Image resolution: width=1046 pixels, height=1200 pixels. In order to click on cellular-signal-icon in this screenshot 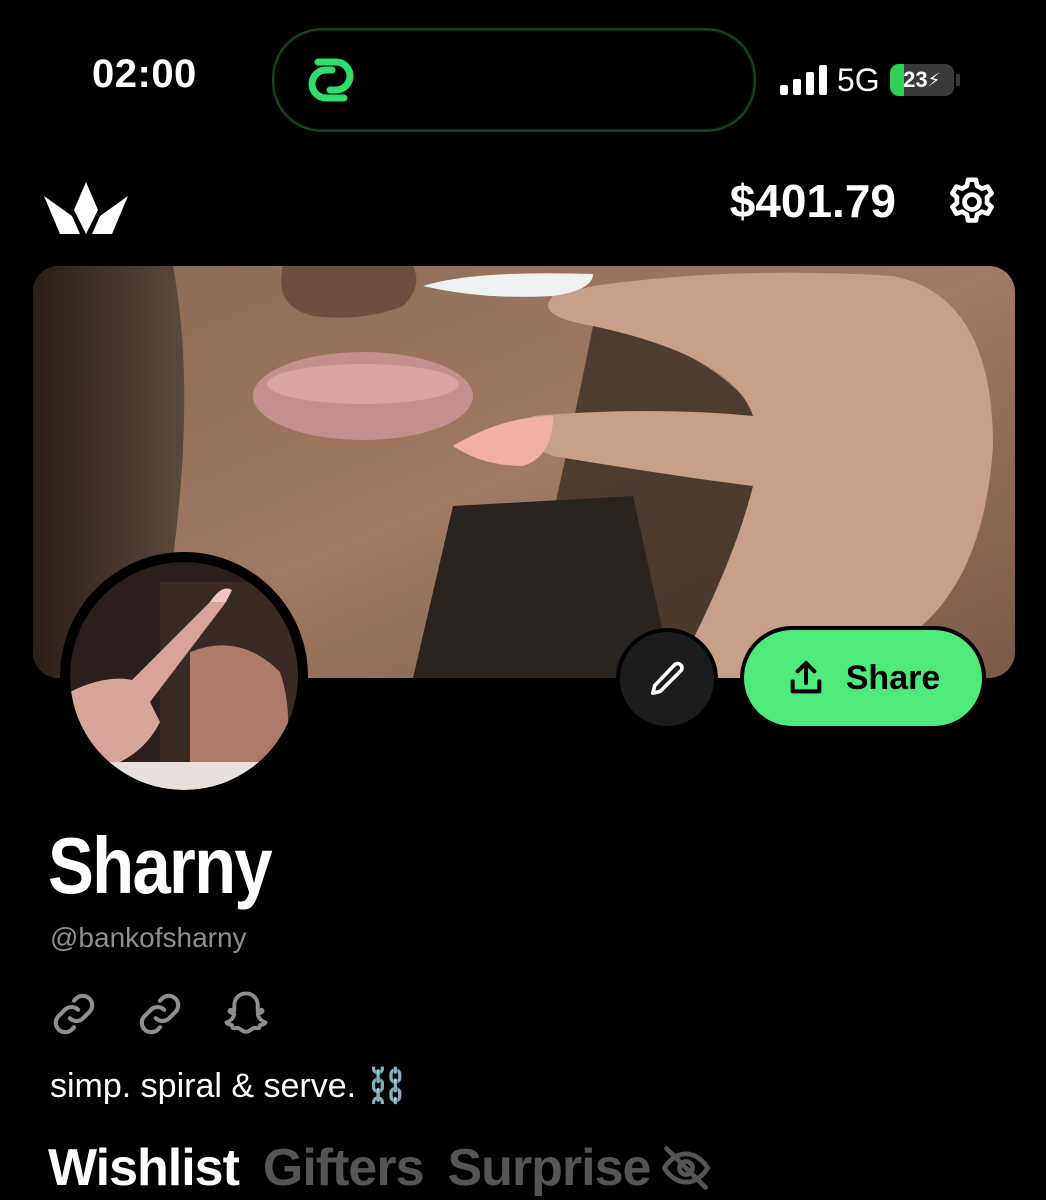, I will do `click(803, 80)`.